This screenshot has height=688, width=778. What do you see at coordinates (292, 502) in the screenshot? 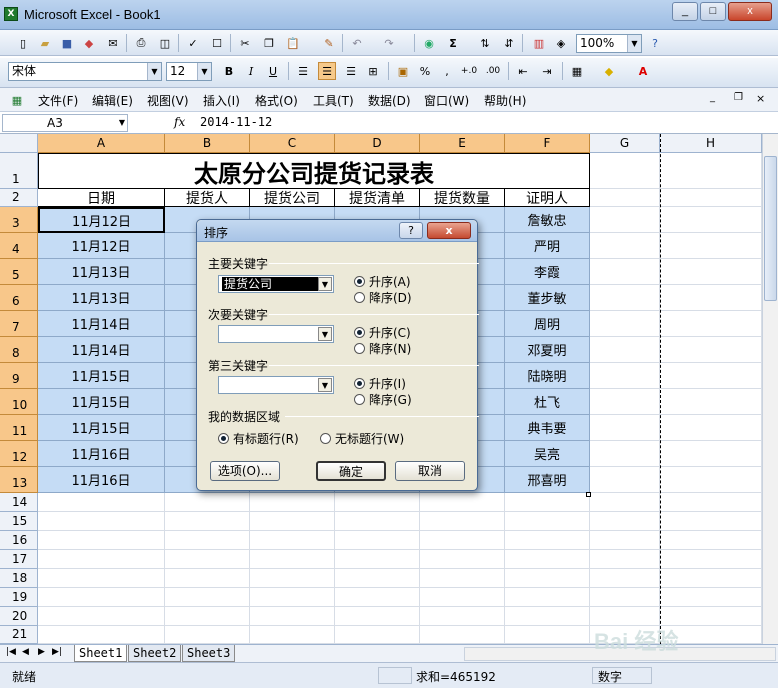
I see `cell-c14` at bounding box center [292, 502].